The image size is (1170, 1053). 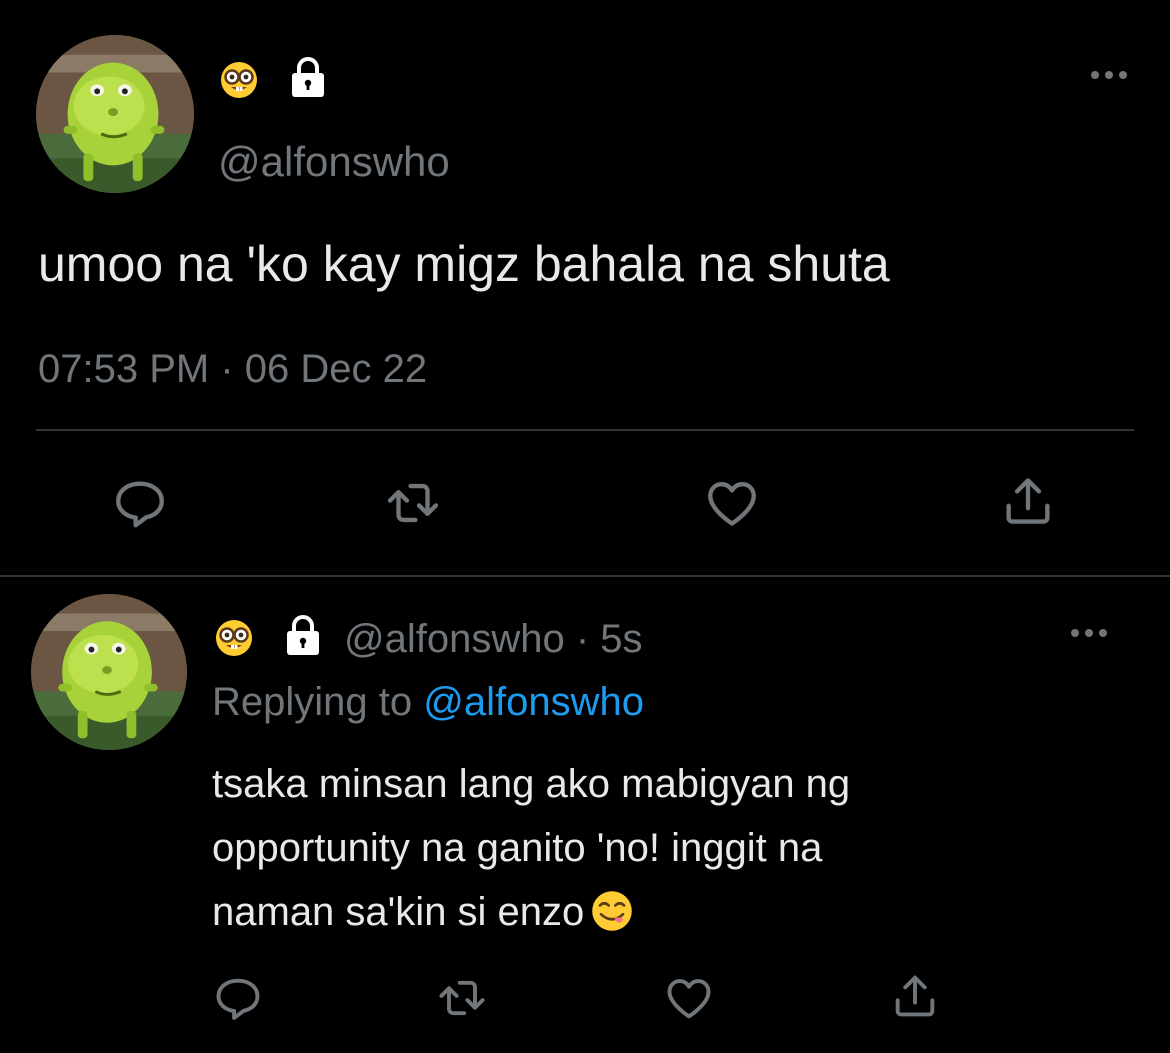 I want to click on main-tweet-avatar, so click(x=115, y=114).